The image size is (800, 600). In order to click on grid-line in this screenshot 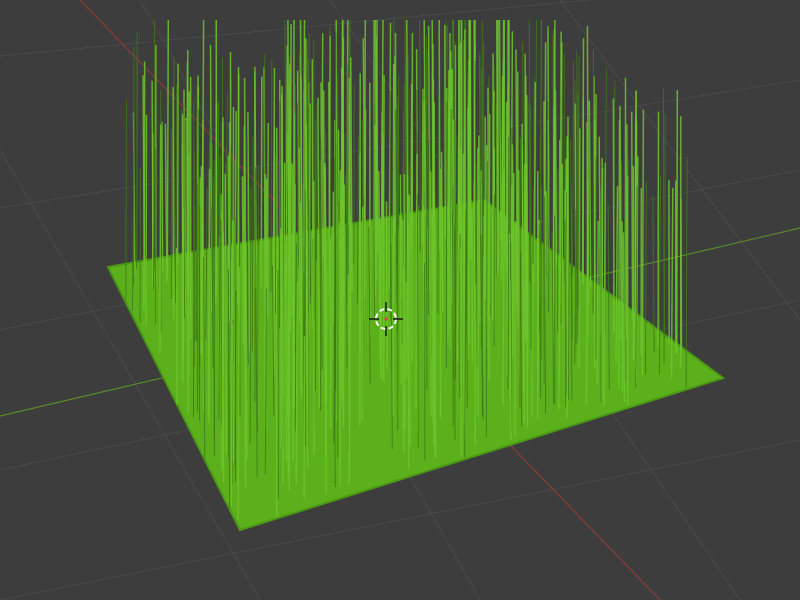, I will do `click(297, 28)`.